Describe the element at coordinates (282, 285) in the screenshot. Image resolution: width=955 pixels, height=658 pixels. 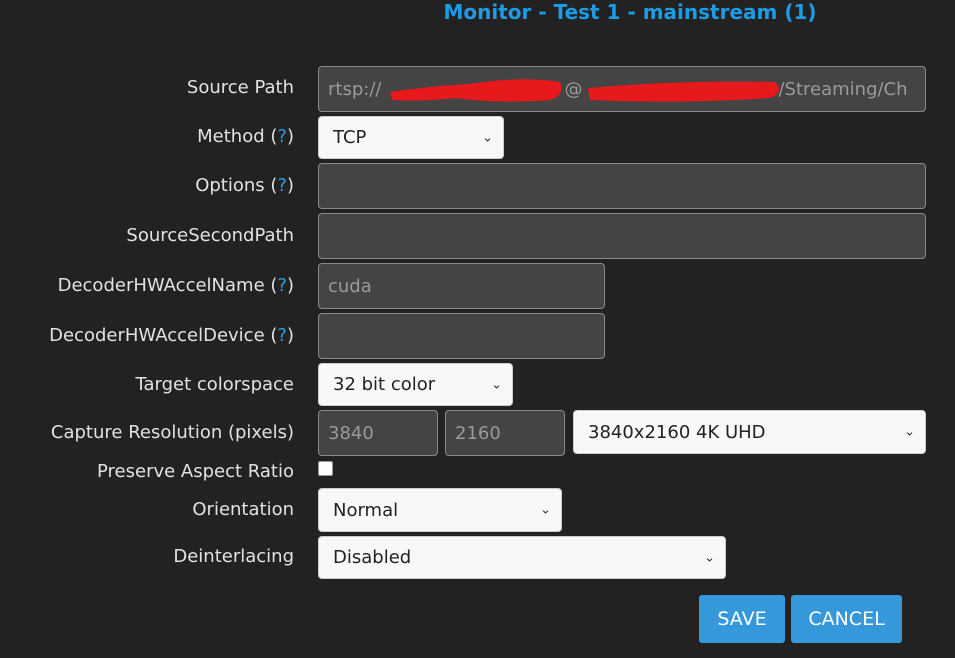
I see `decoder-name-help-link: ?` at that location.